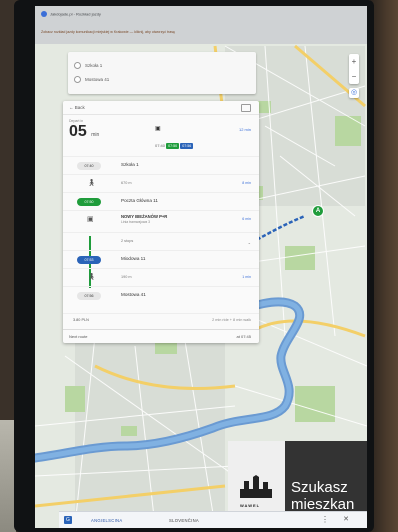 This screenshot has width=398, height=532. I want to click on summary-chip-arrive: 07:56, so click(187, 146).